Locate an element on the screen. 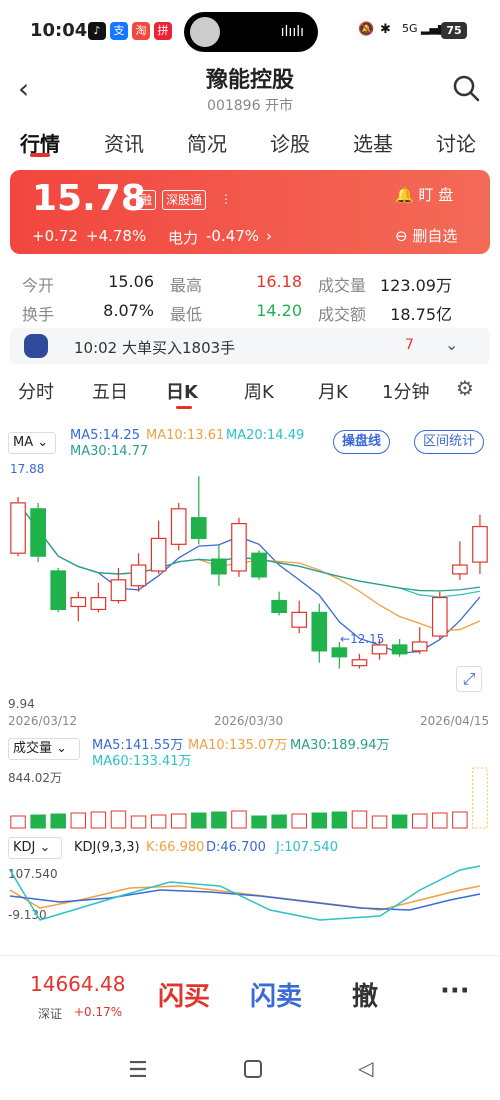 Image resolution: width=500 pixels, height=1100 pixels. volume-chart is located at coordinates (250, 795).